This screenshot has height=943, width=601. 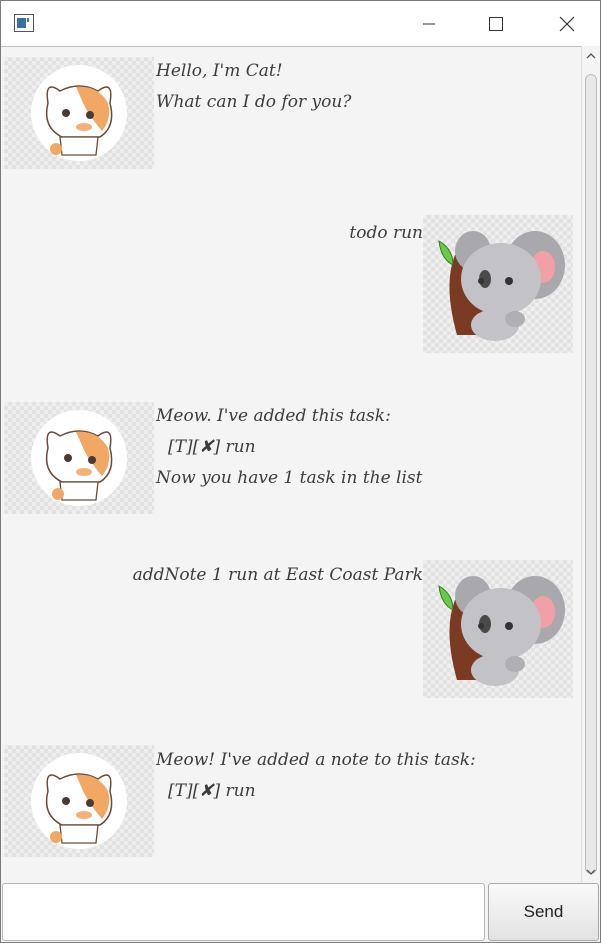 I want to click on minimize-button, so click(x=429, y=23).